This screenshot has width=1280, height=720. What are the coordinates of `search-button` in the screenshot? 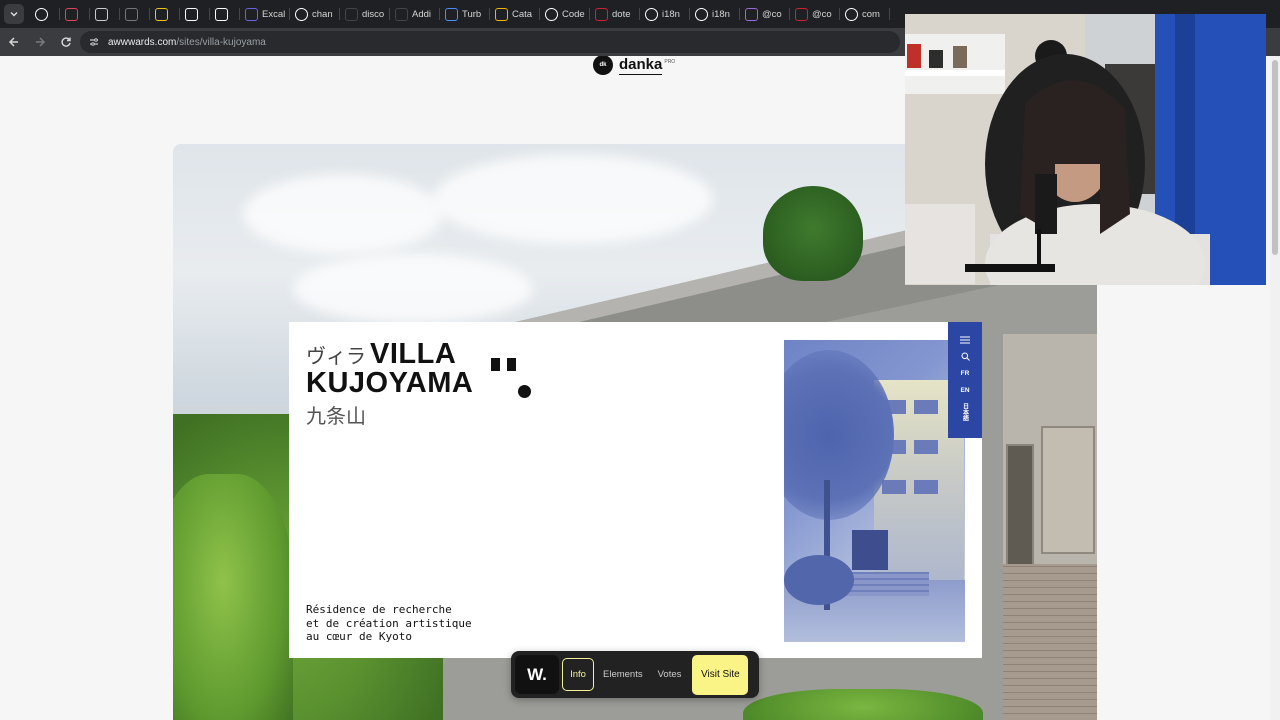 It's located at (965, 356).